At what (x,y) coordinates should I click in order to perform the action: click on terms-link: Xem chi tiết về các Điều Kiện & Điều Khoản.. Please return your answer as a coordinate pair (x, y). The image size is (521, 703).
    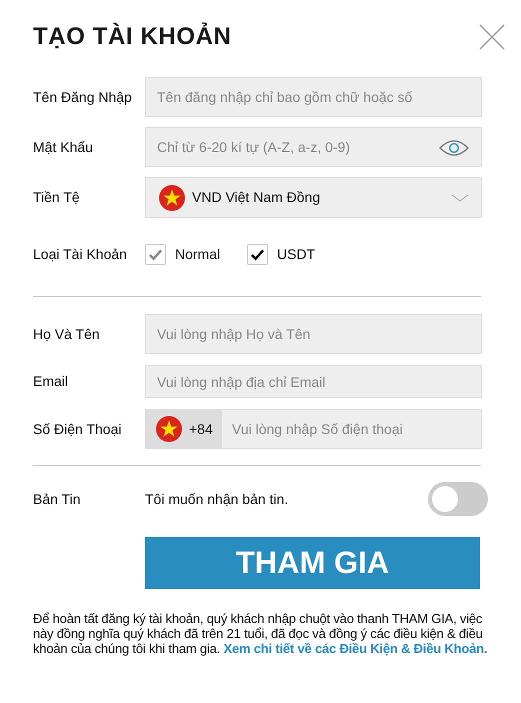
    Looking at the image, I should click on (356, 648).